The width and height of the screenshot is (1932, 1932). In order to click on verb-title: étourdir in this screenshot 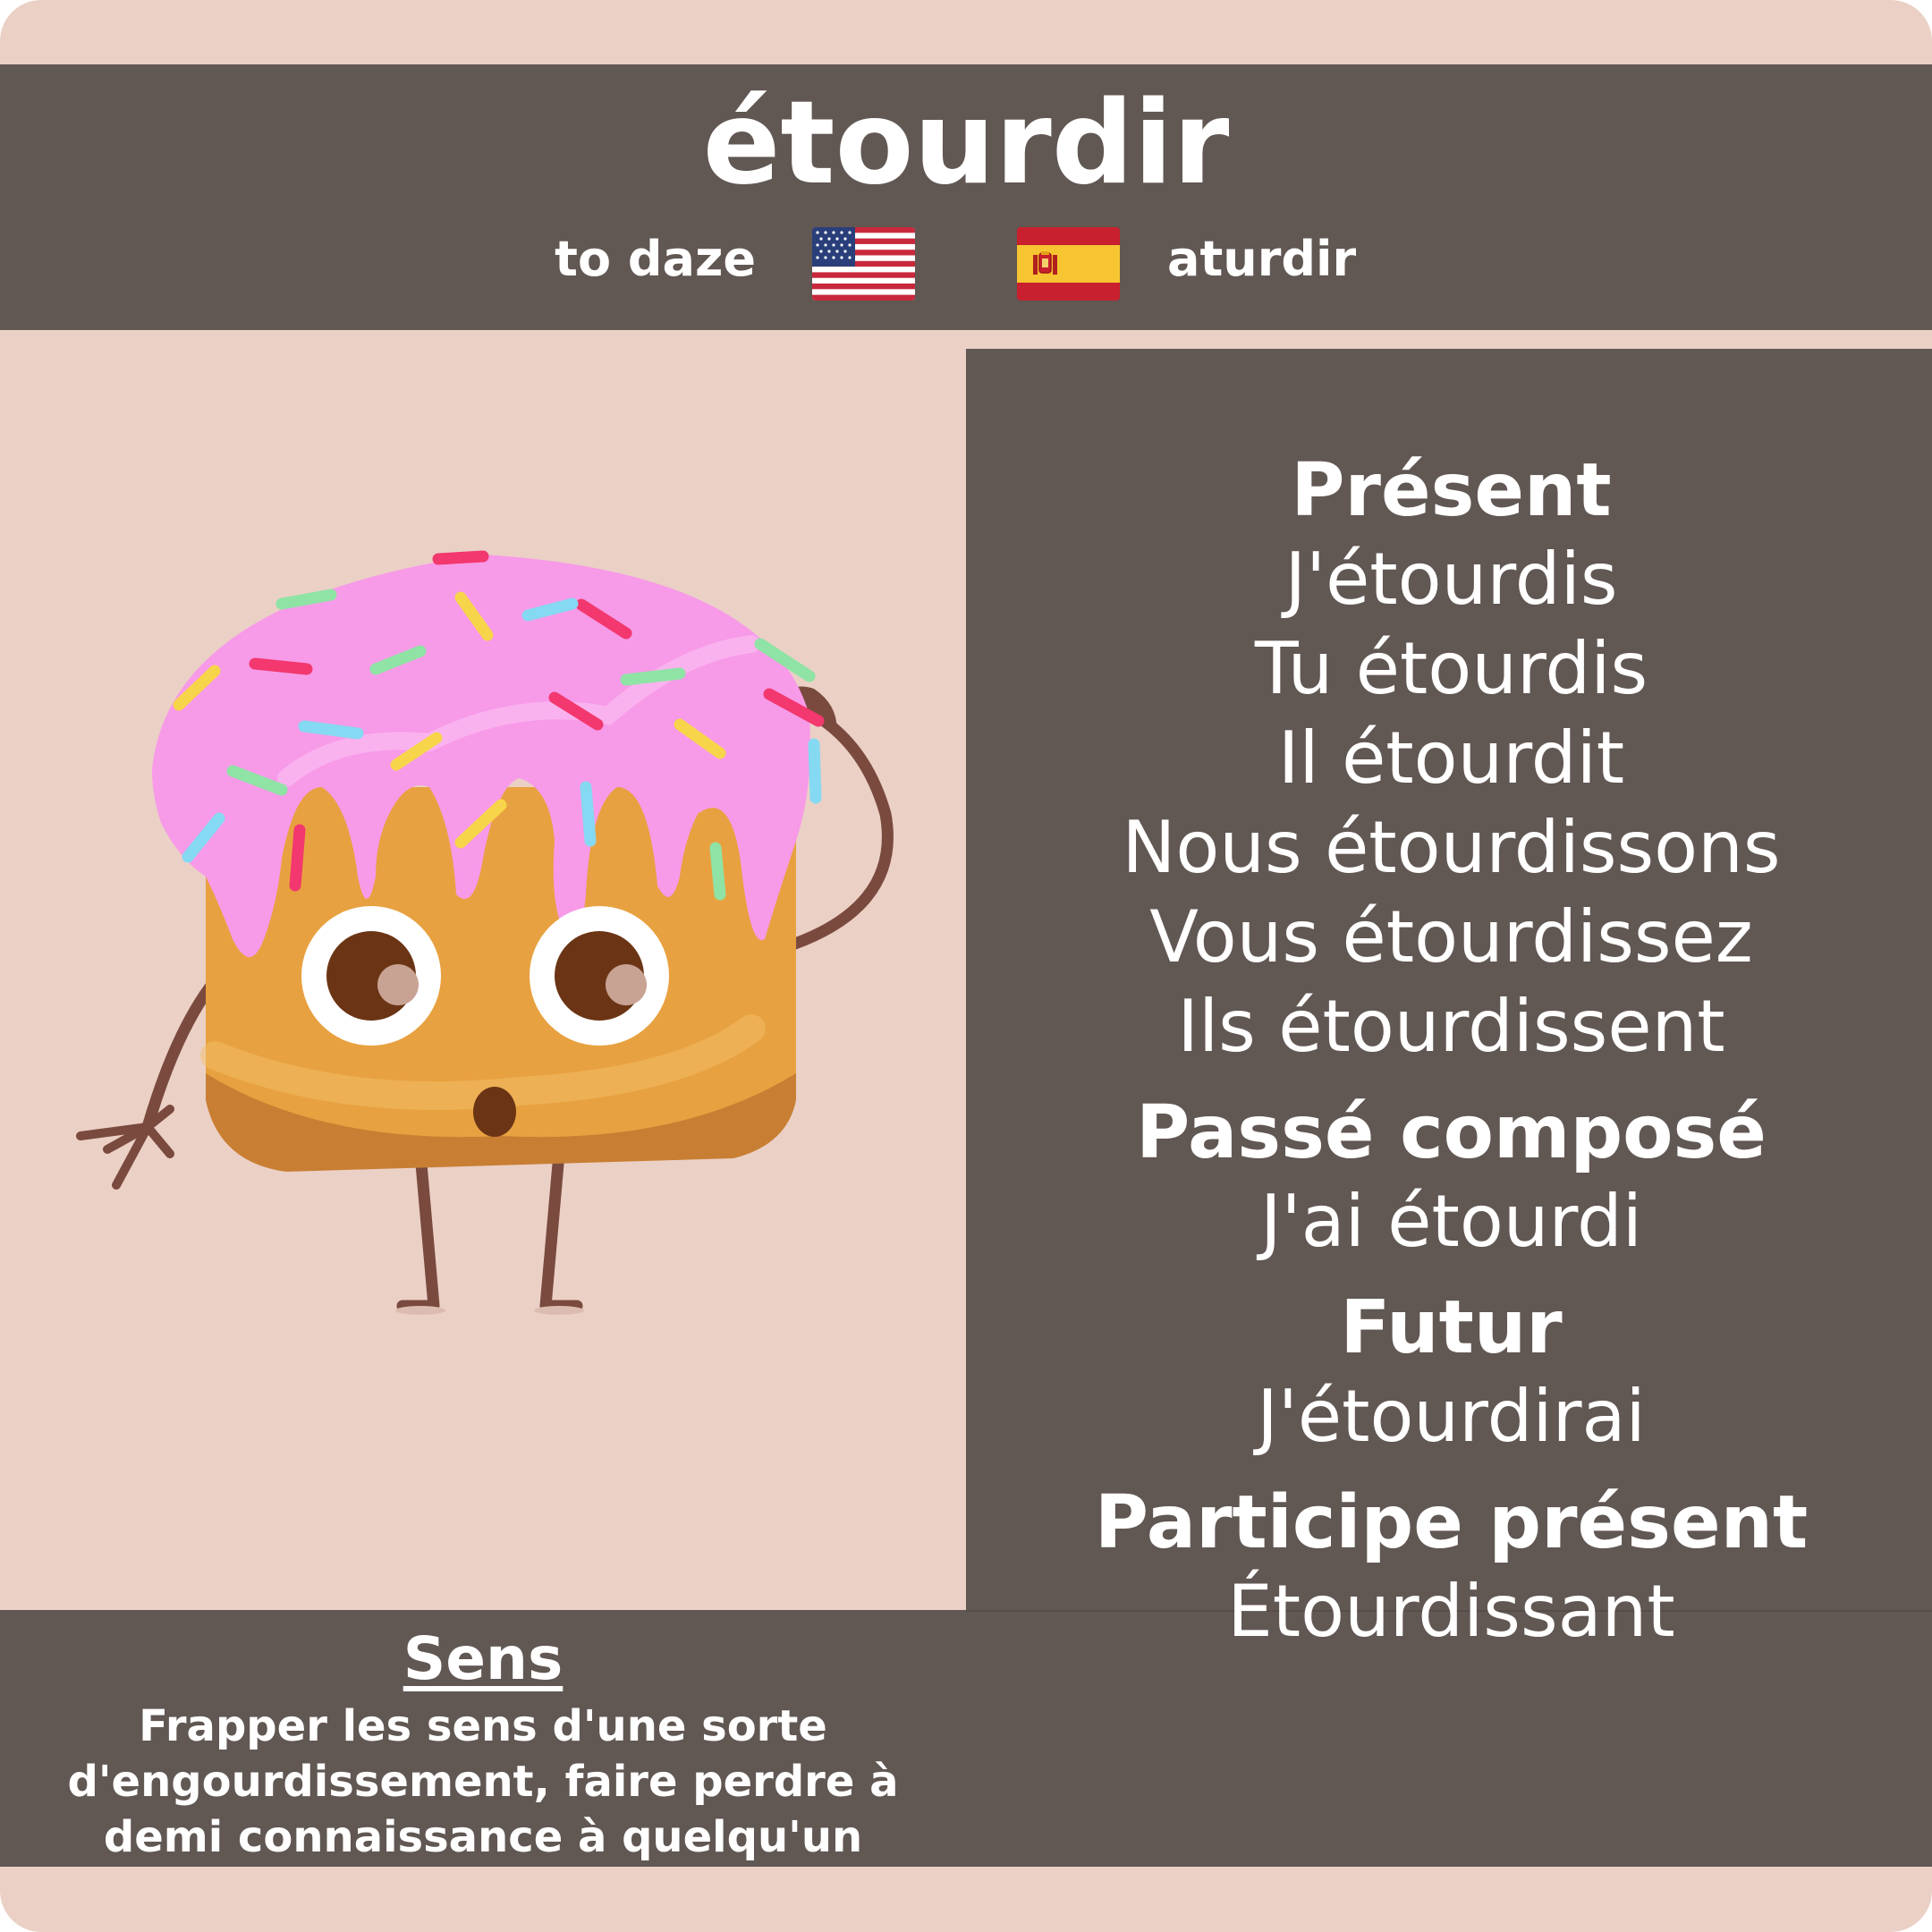, I will do `click(966, 143)`.